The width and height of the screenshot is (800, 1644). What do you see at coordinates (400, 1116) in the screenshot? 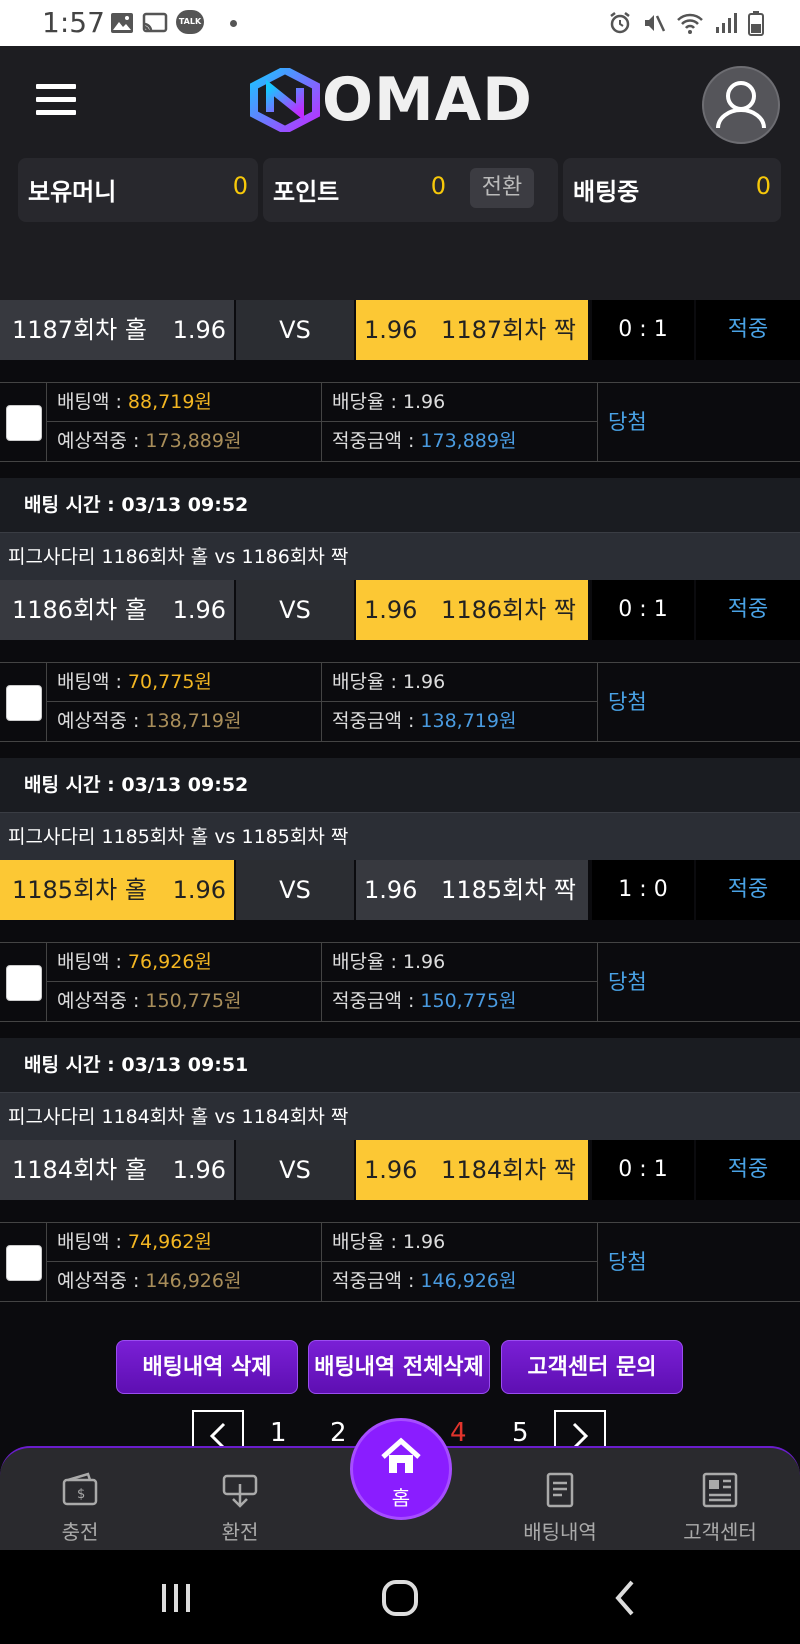
I see `game-title: 피그사다리 1184회차 홀 vs 1184회차 짝` at bounding box center [400, 1116].